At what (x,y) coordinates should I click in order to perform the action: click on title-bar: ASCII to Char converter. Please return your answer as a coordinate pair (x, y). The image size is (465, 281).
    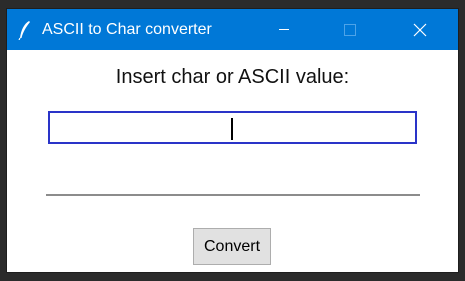
    Looking at the image, I should click on (232, 29).